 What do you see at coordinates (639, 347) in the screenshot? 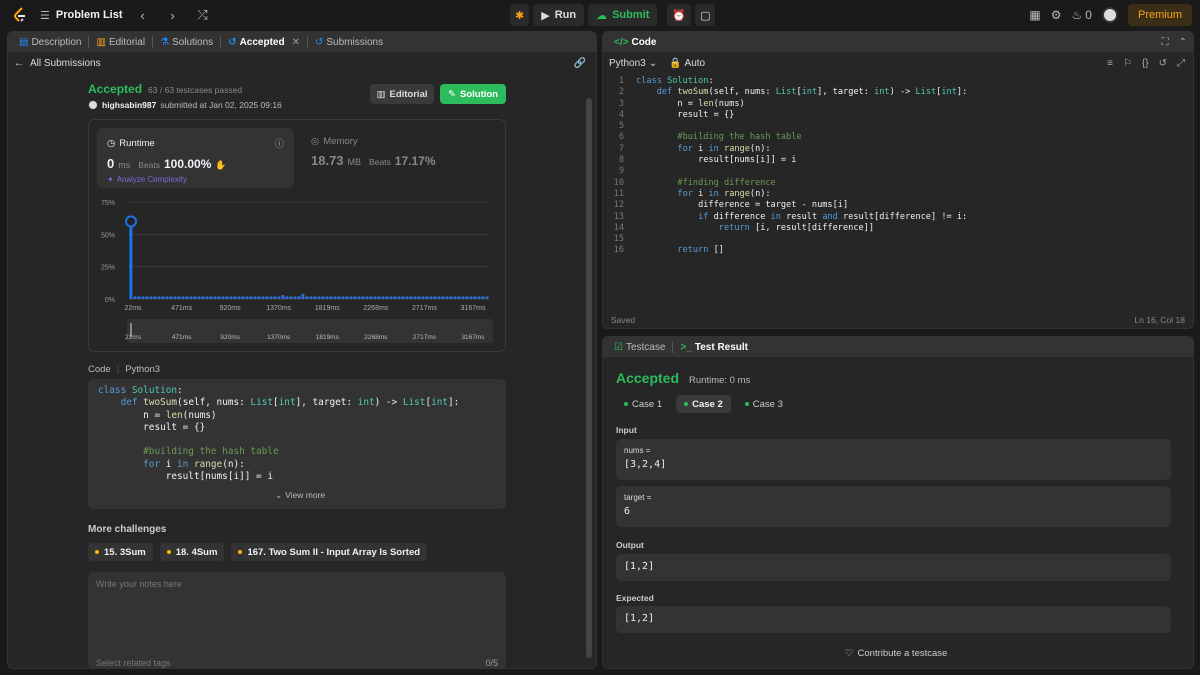
I see `tab-testcase: ☑ Testcase` at bounding box center [639, 347].